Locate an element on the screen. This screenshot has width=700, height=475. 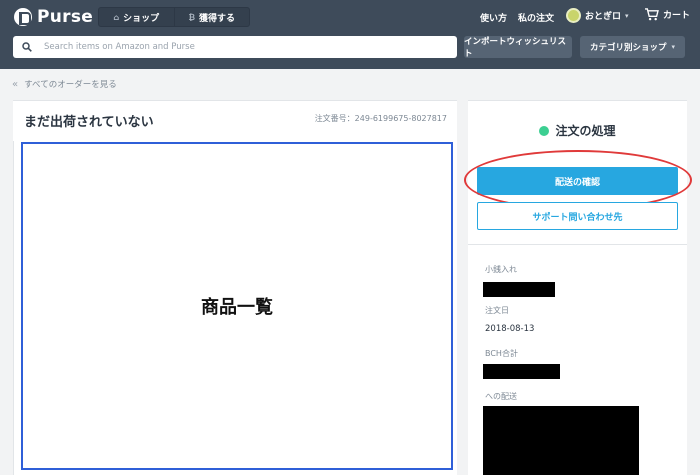
shop-tab-label: ショップ is located at coordinates (141, 18).